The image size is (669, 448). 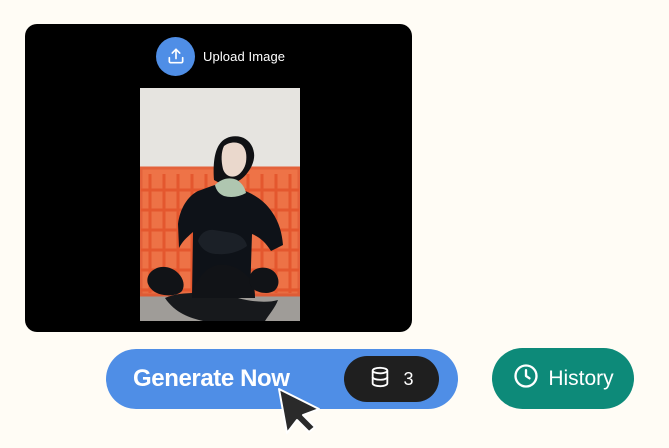 What do you see at coordinates (244, 56) in the screenshot?
I see `upload-image-label: Upload Image` at bounding box center [244, 56].